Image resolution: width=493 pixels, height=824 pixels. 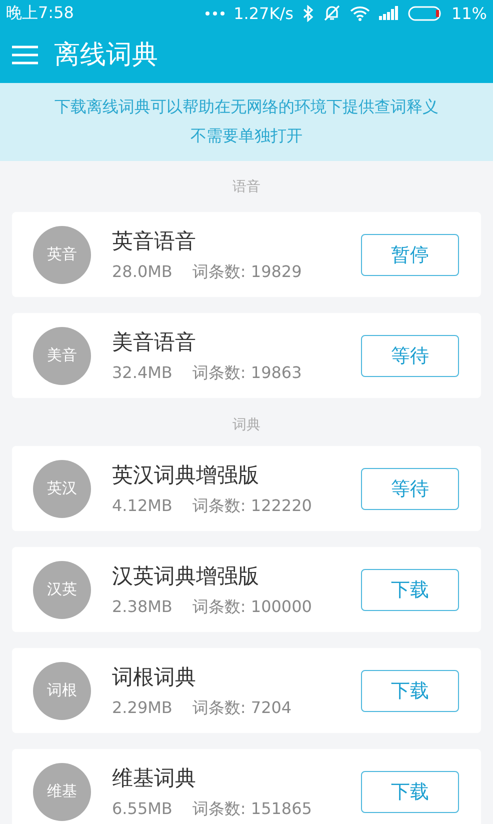 I want to click on battery-icon, so click(x=425, y=13).